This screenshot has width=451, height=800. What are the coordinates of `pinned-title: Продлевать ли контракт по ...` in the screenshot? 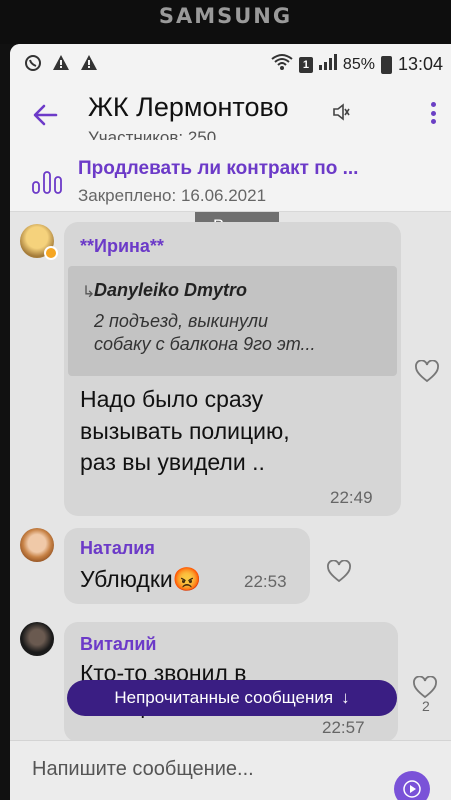 It's located at (218, 168).